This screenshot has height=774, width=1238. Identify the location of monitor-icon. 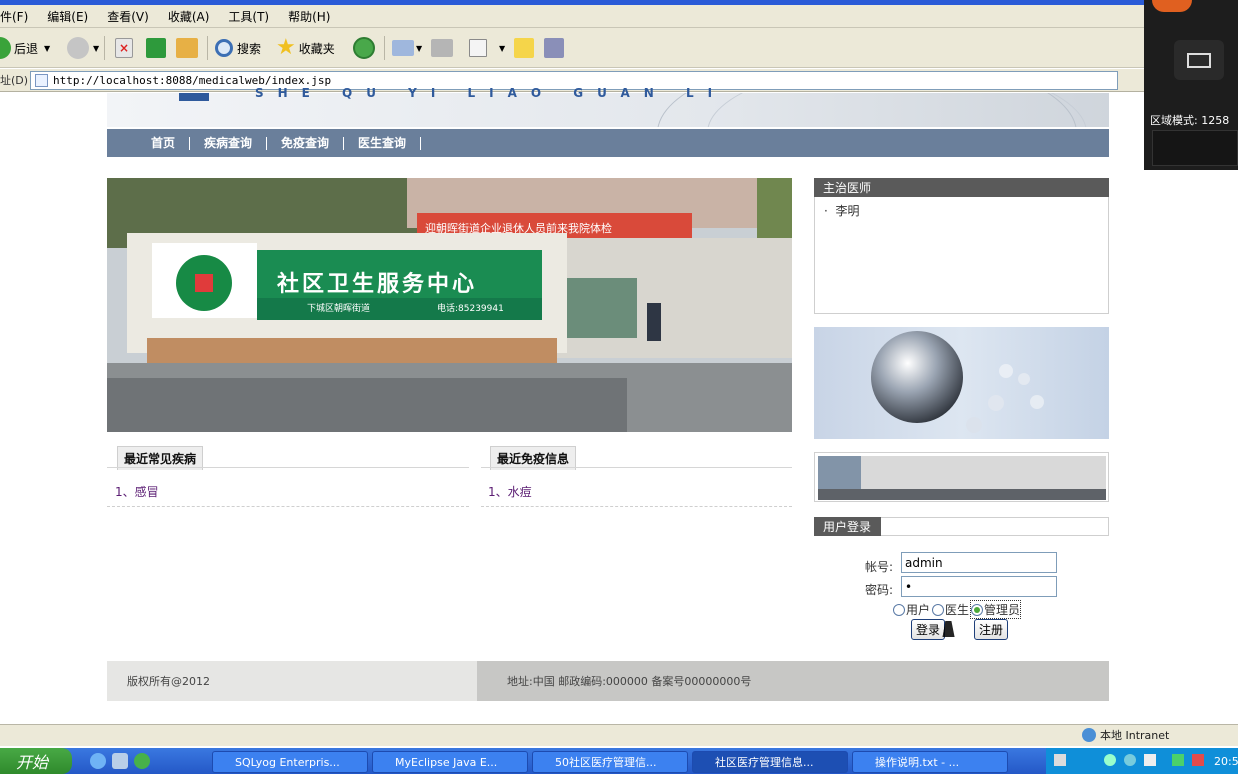
(1199, 60).